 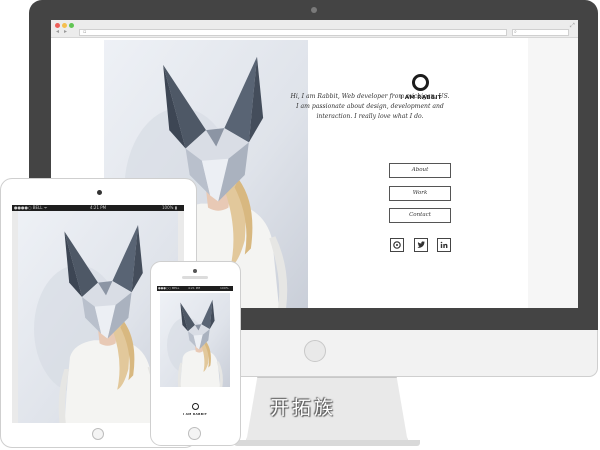 I want to click on page-gutter, so click(x=553, y=173).